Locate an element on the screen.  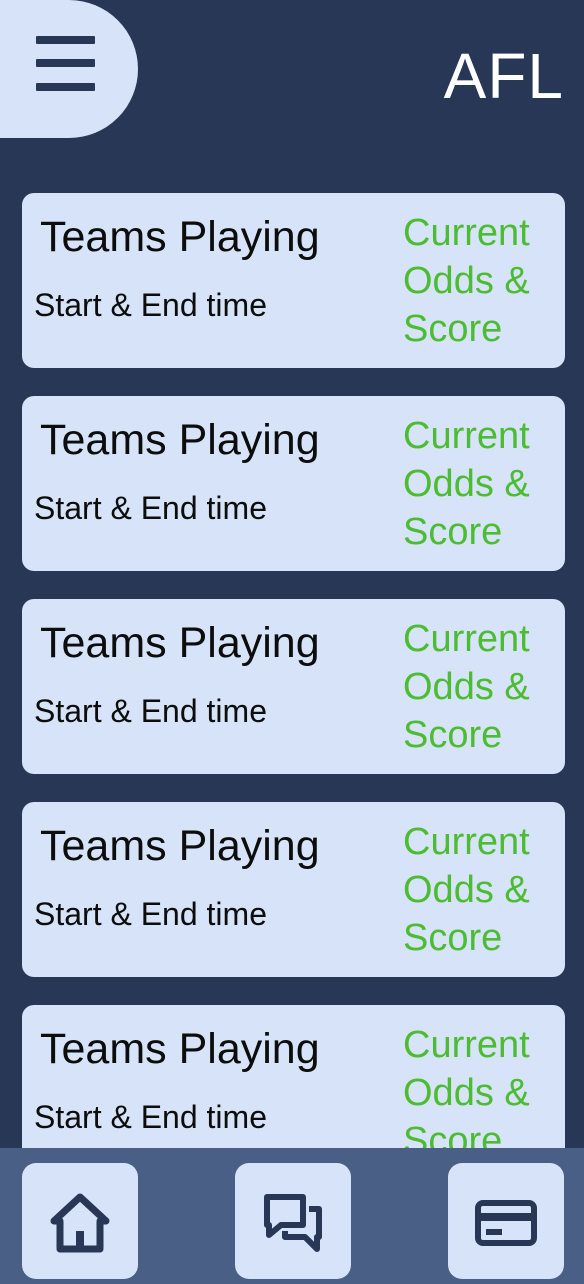
nav-chat-button is located at coordinates (293, 1221).